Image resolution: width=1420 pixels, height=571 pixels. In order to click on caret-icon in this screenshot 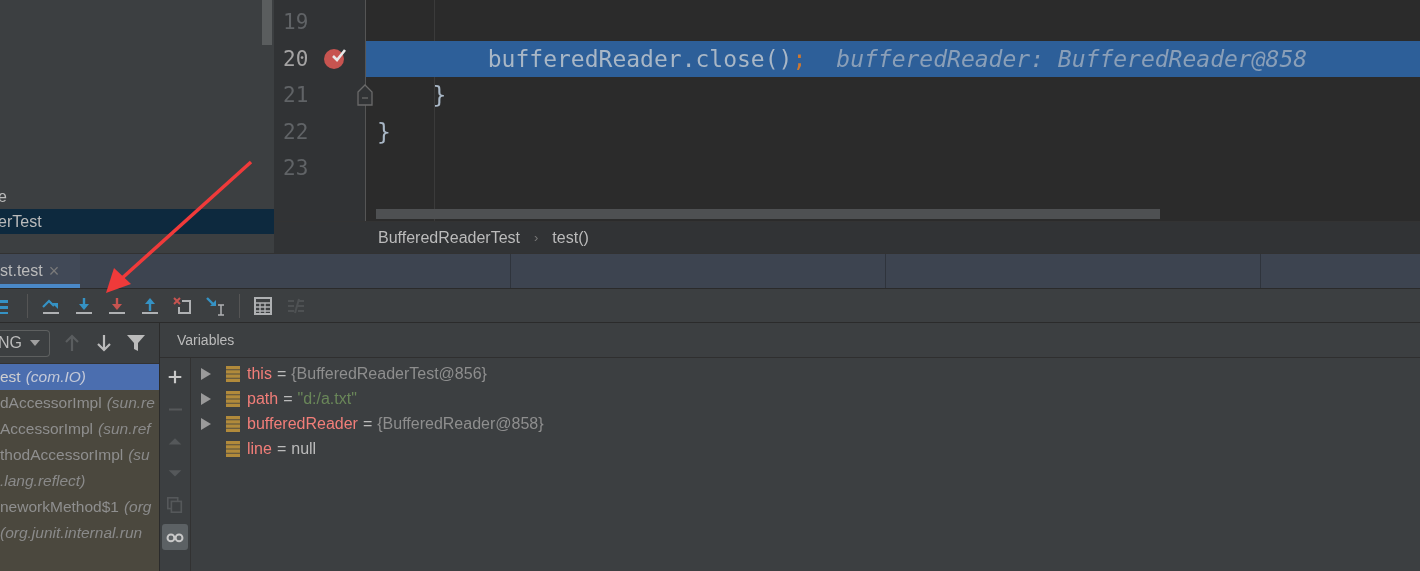, I will do `click(35, 343)`.